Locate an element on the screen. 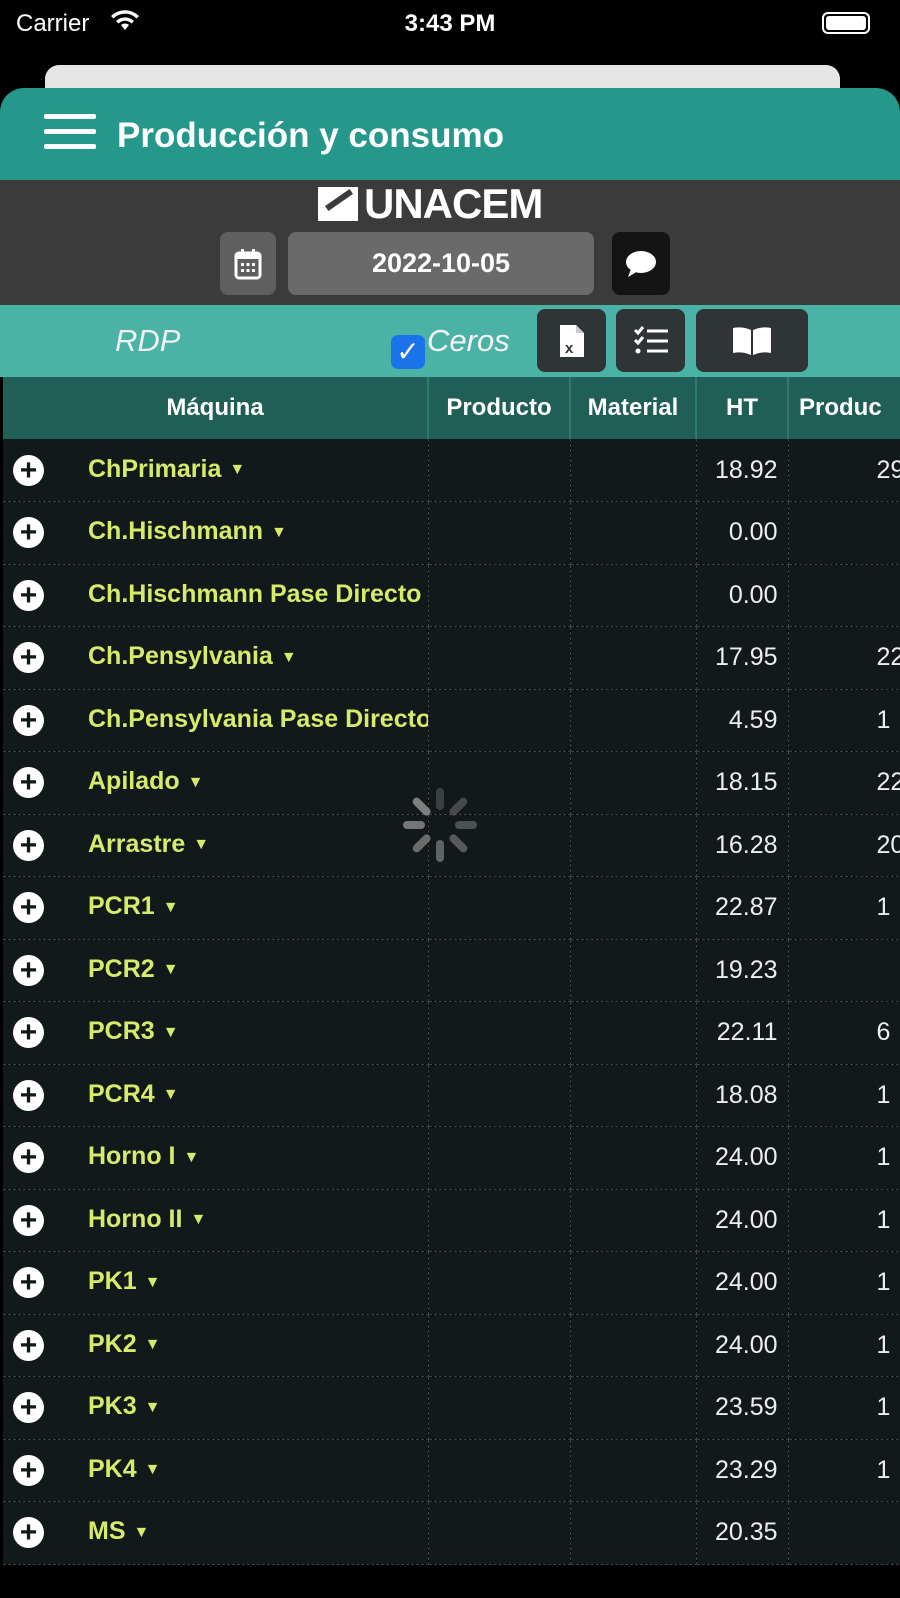 This screenshot has height=1598, width=900. ceros-label: Ceros is located at coordinates (468, 341).